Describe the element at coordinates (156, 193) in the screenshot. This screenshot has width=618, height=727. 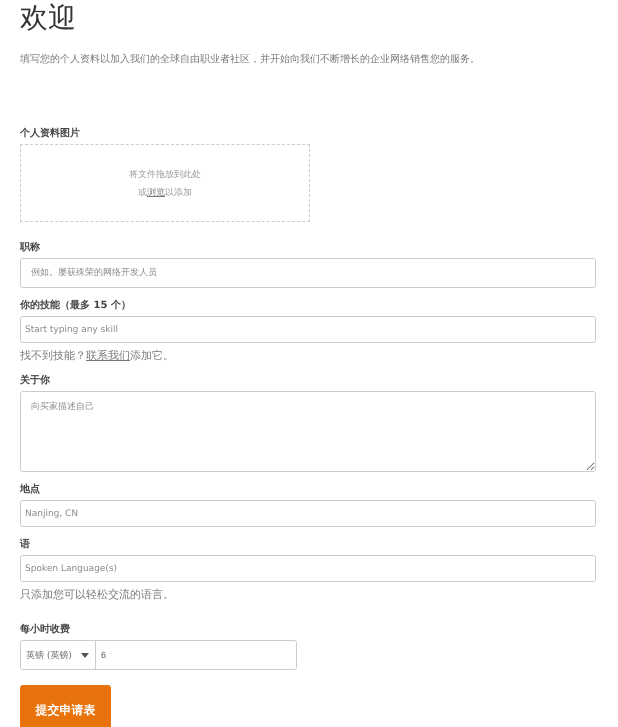
I see `browse-link: 浏览` at that location.